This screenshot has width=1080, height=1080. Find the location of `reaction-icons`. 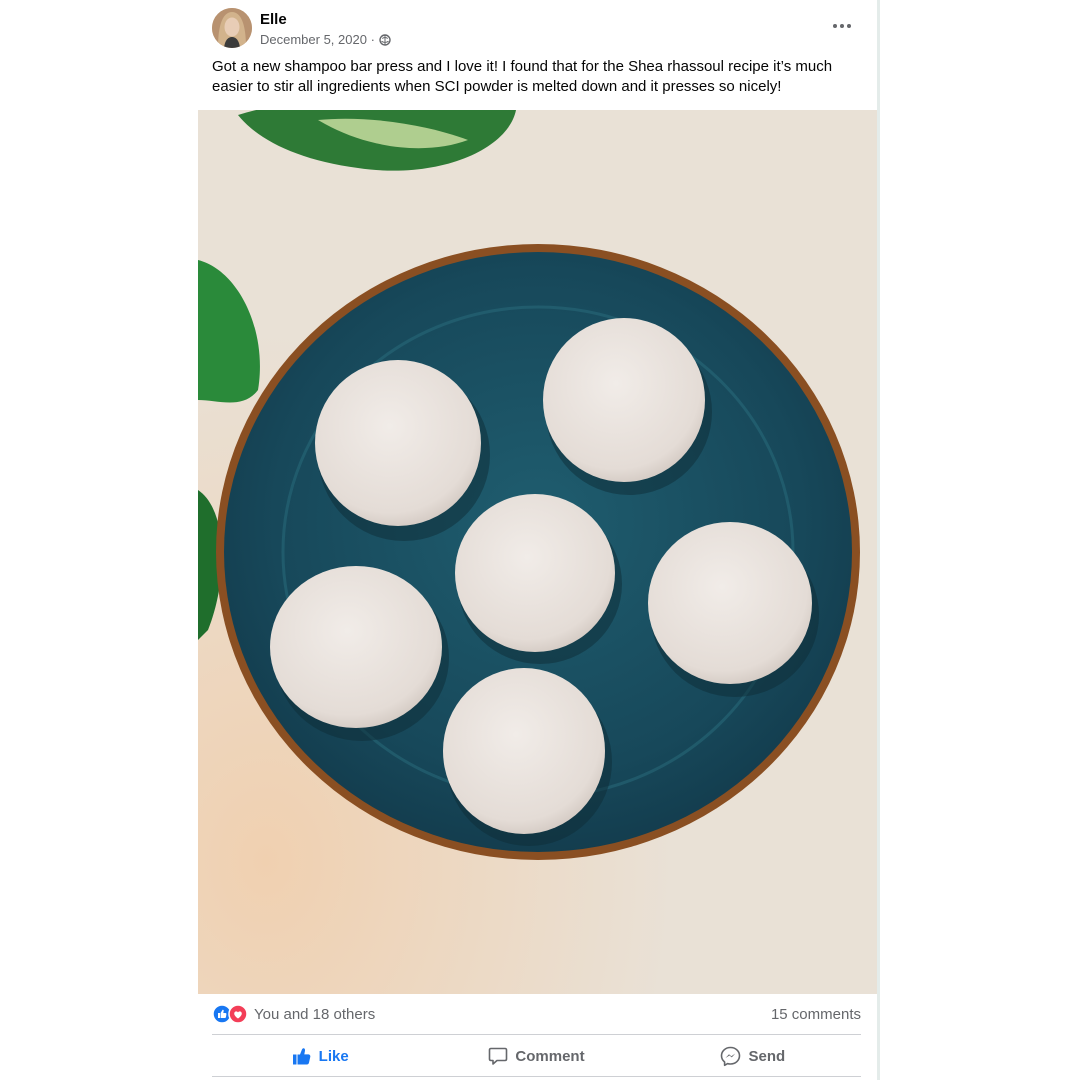

reaction-icons is located at coordinates (231, 1014).